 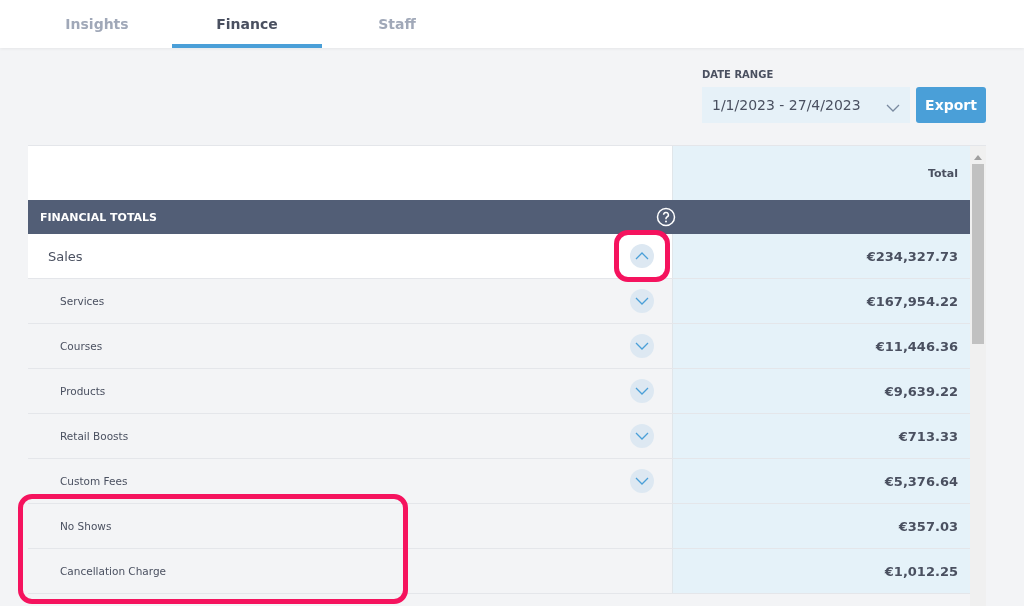 I want to click on help-icon, so click(x=666, y=217).